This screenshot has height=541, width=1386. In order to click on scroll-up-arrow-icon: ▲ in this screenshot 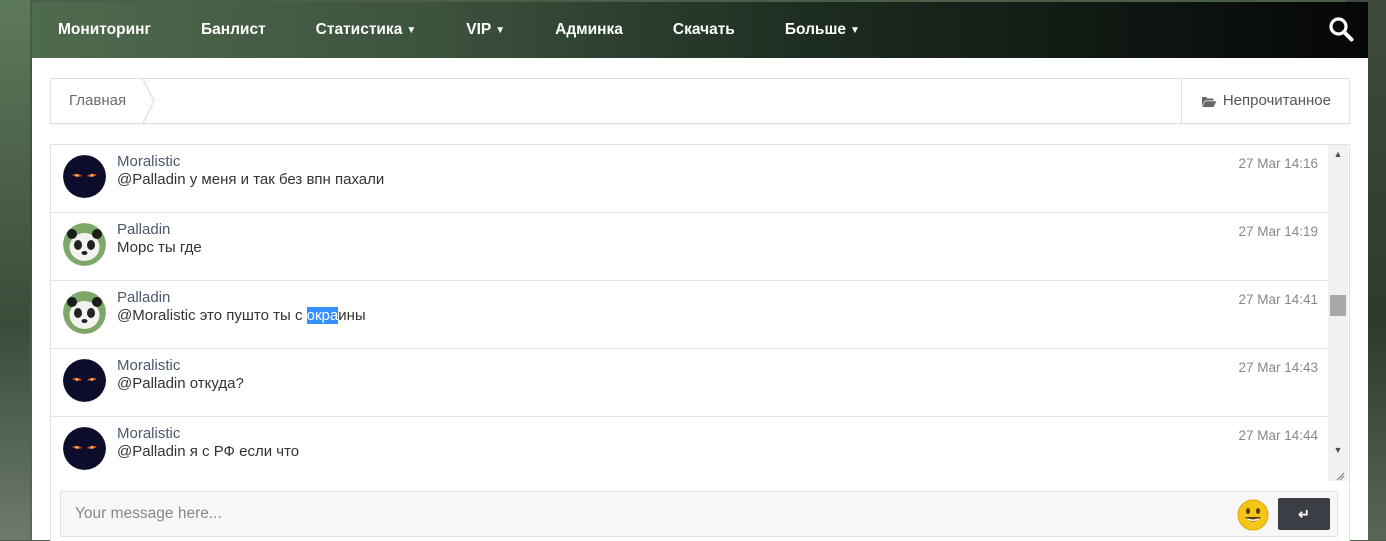, I will do `click(1338, 154)`.